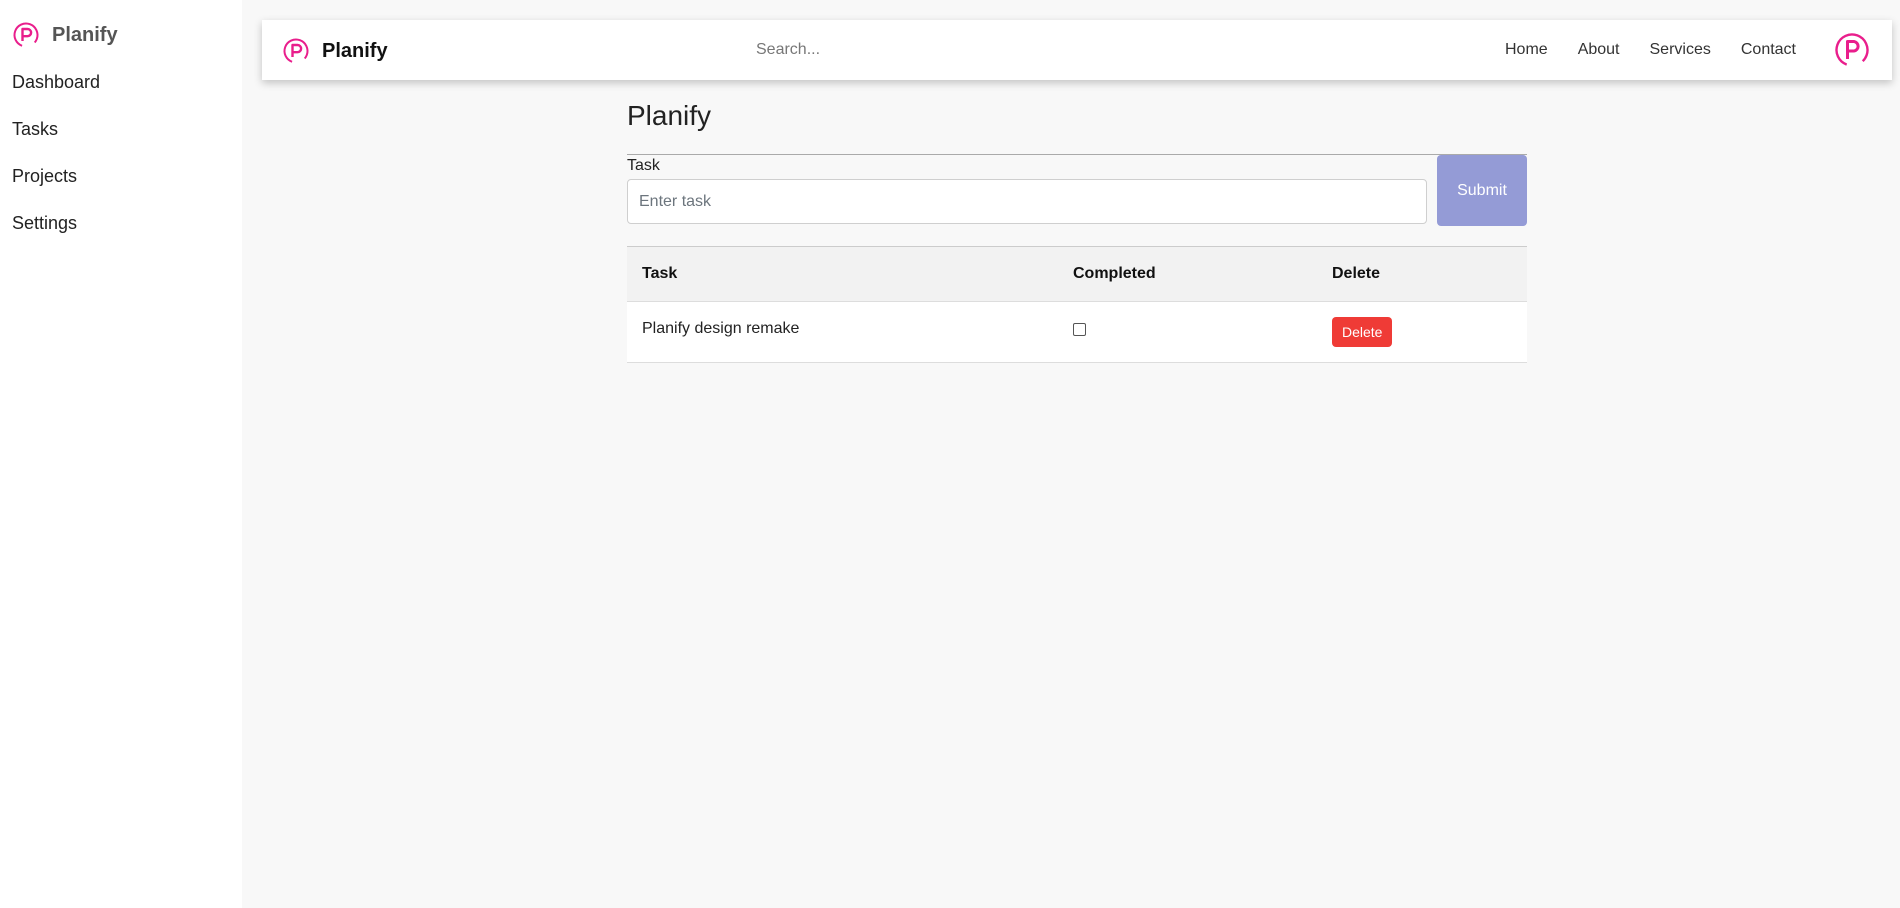 The width and height of the screenshot is (1900, 908). Describe the element at coordinates (1680, 50) in the screenshot. I see `nav-link-services: Services` at that location.